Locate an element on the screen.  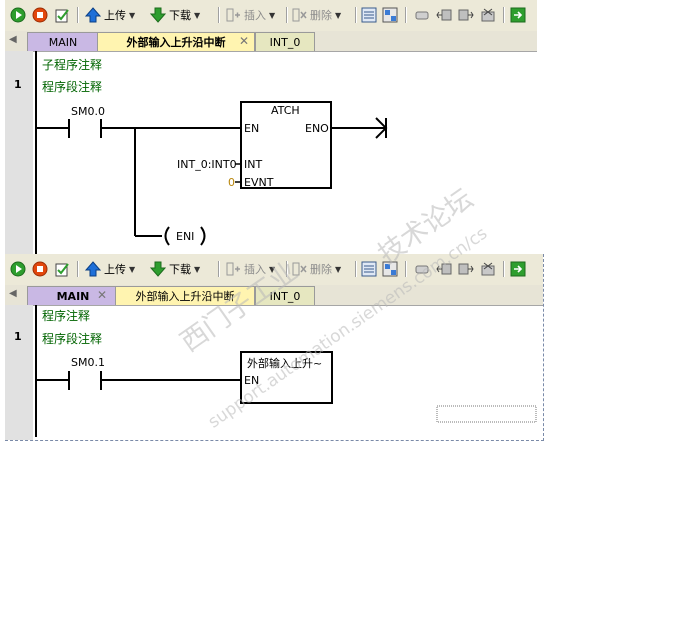
symbol-table-icon is located at coordinates (390, 15).